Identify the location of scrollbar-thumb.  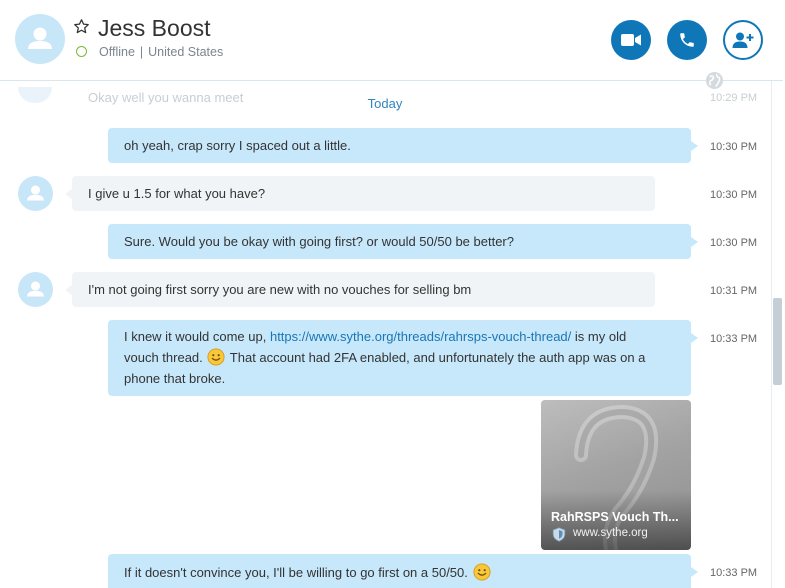
(777, 341).